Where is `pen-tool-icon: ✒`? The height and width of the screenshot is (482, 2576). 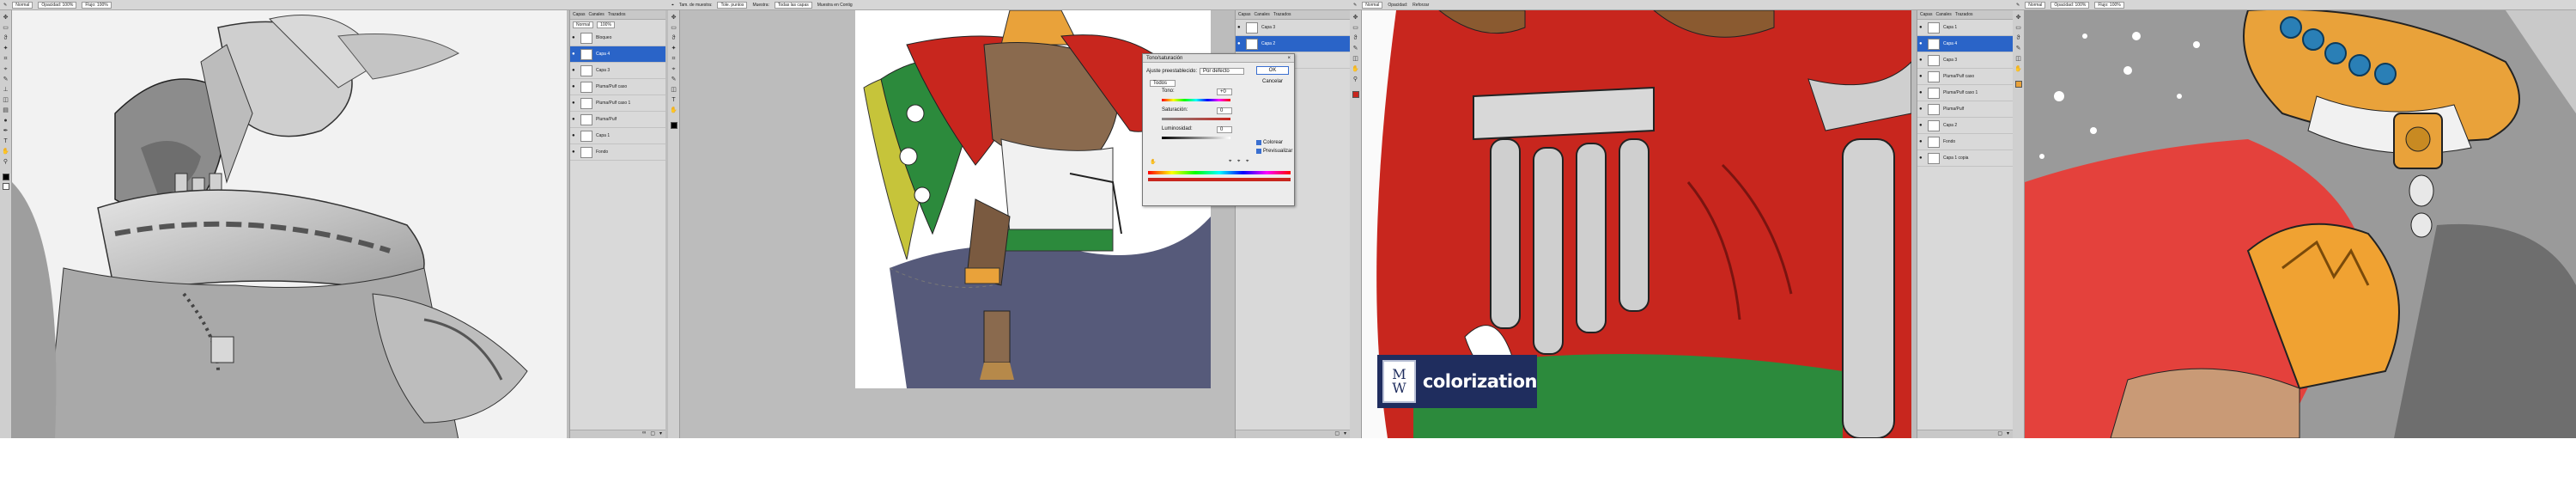
pen-tool-icon: ✒ is located at coordinates (5, 131).